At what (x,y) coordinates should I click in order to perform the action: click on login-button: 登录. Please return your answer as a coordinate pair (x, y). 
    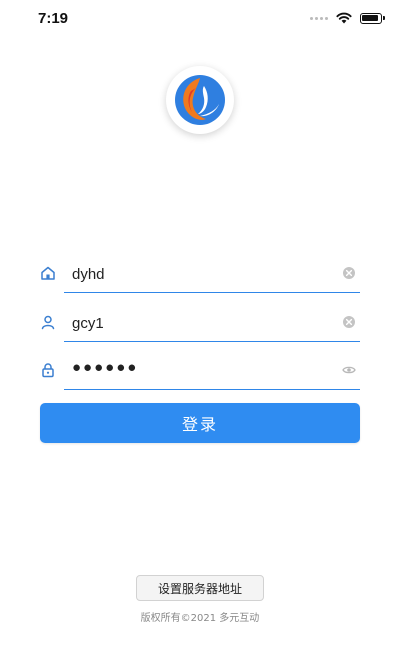
    Looking at the image, I should click on (200, 423).